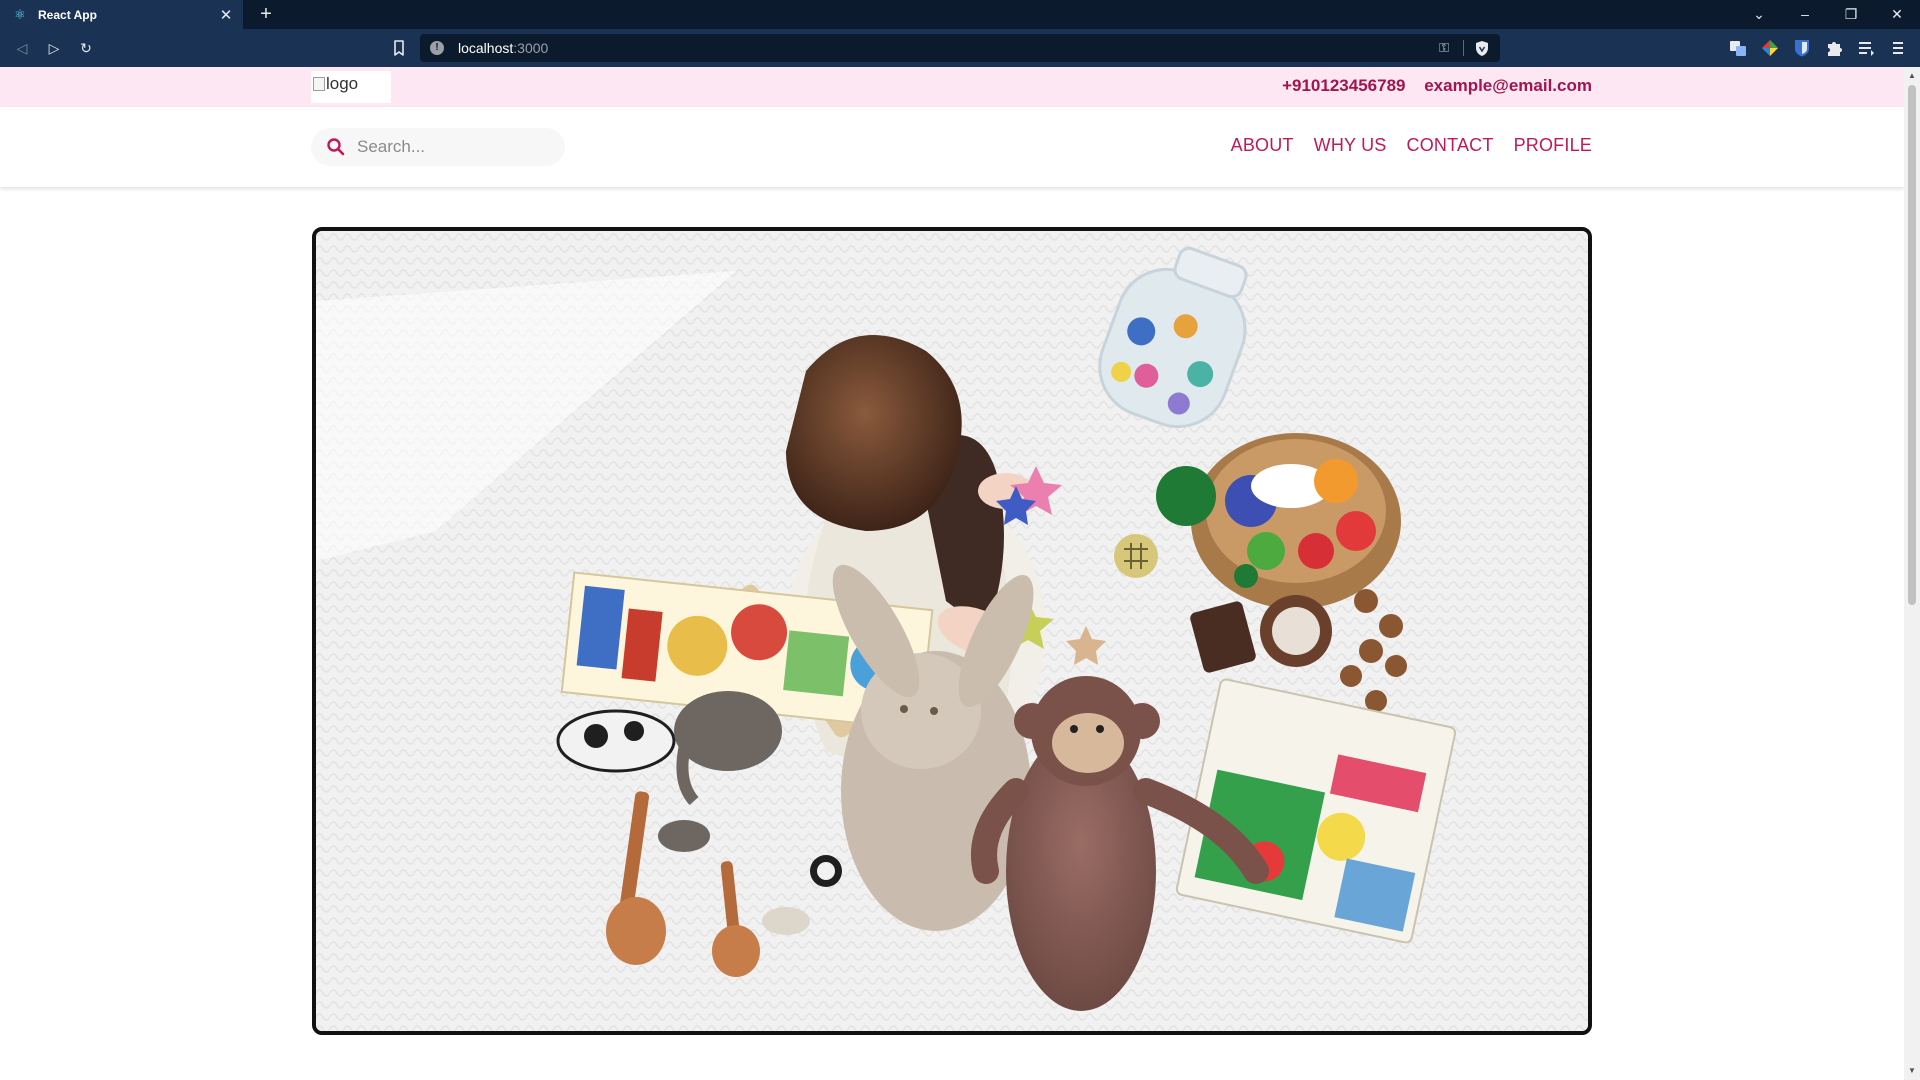 The height and width of the screenshot is (1080, 1920). I want to click on reload-icon: ↻, so click(86, 48).